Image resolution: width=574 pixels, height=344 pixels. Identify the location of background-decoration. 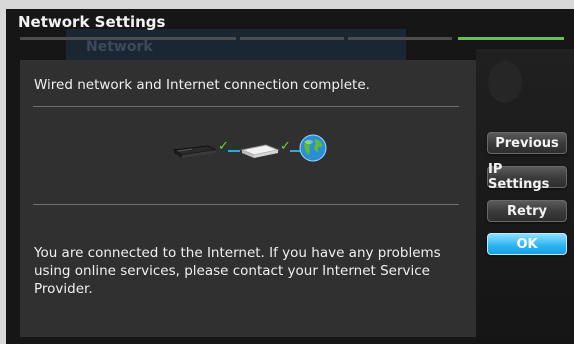
(505, 82).